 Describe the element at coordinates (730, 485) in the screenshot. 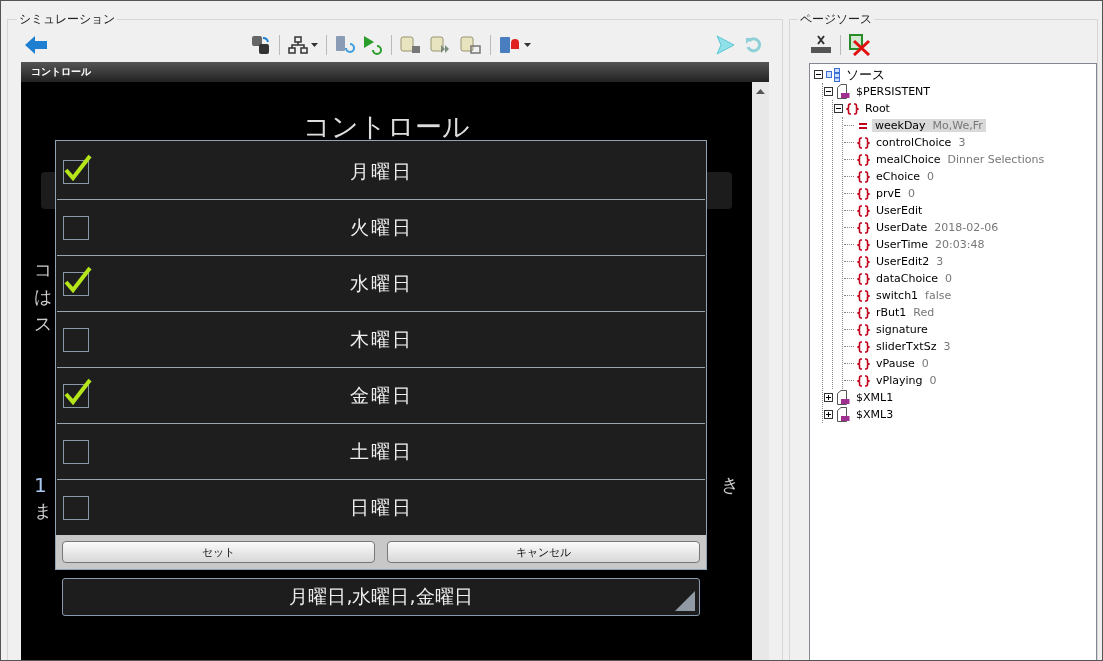

I see `text-fragment: き` at that location.